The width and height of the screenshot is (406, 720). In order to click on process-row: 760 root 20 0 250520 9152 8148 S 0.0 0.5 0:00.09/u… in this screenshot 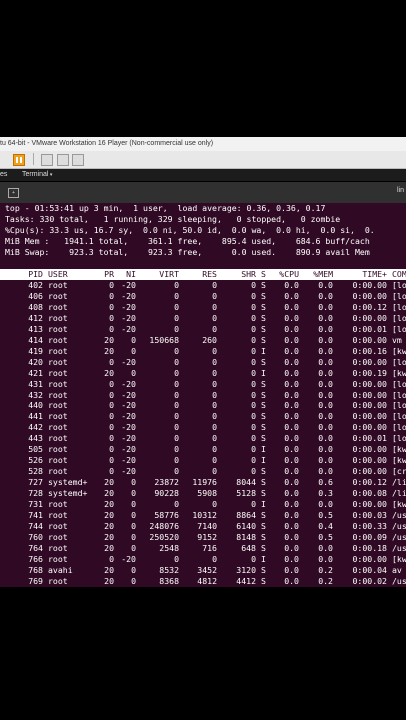, I will do `click(203, 537)`.